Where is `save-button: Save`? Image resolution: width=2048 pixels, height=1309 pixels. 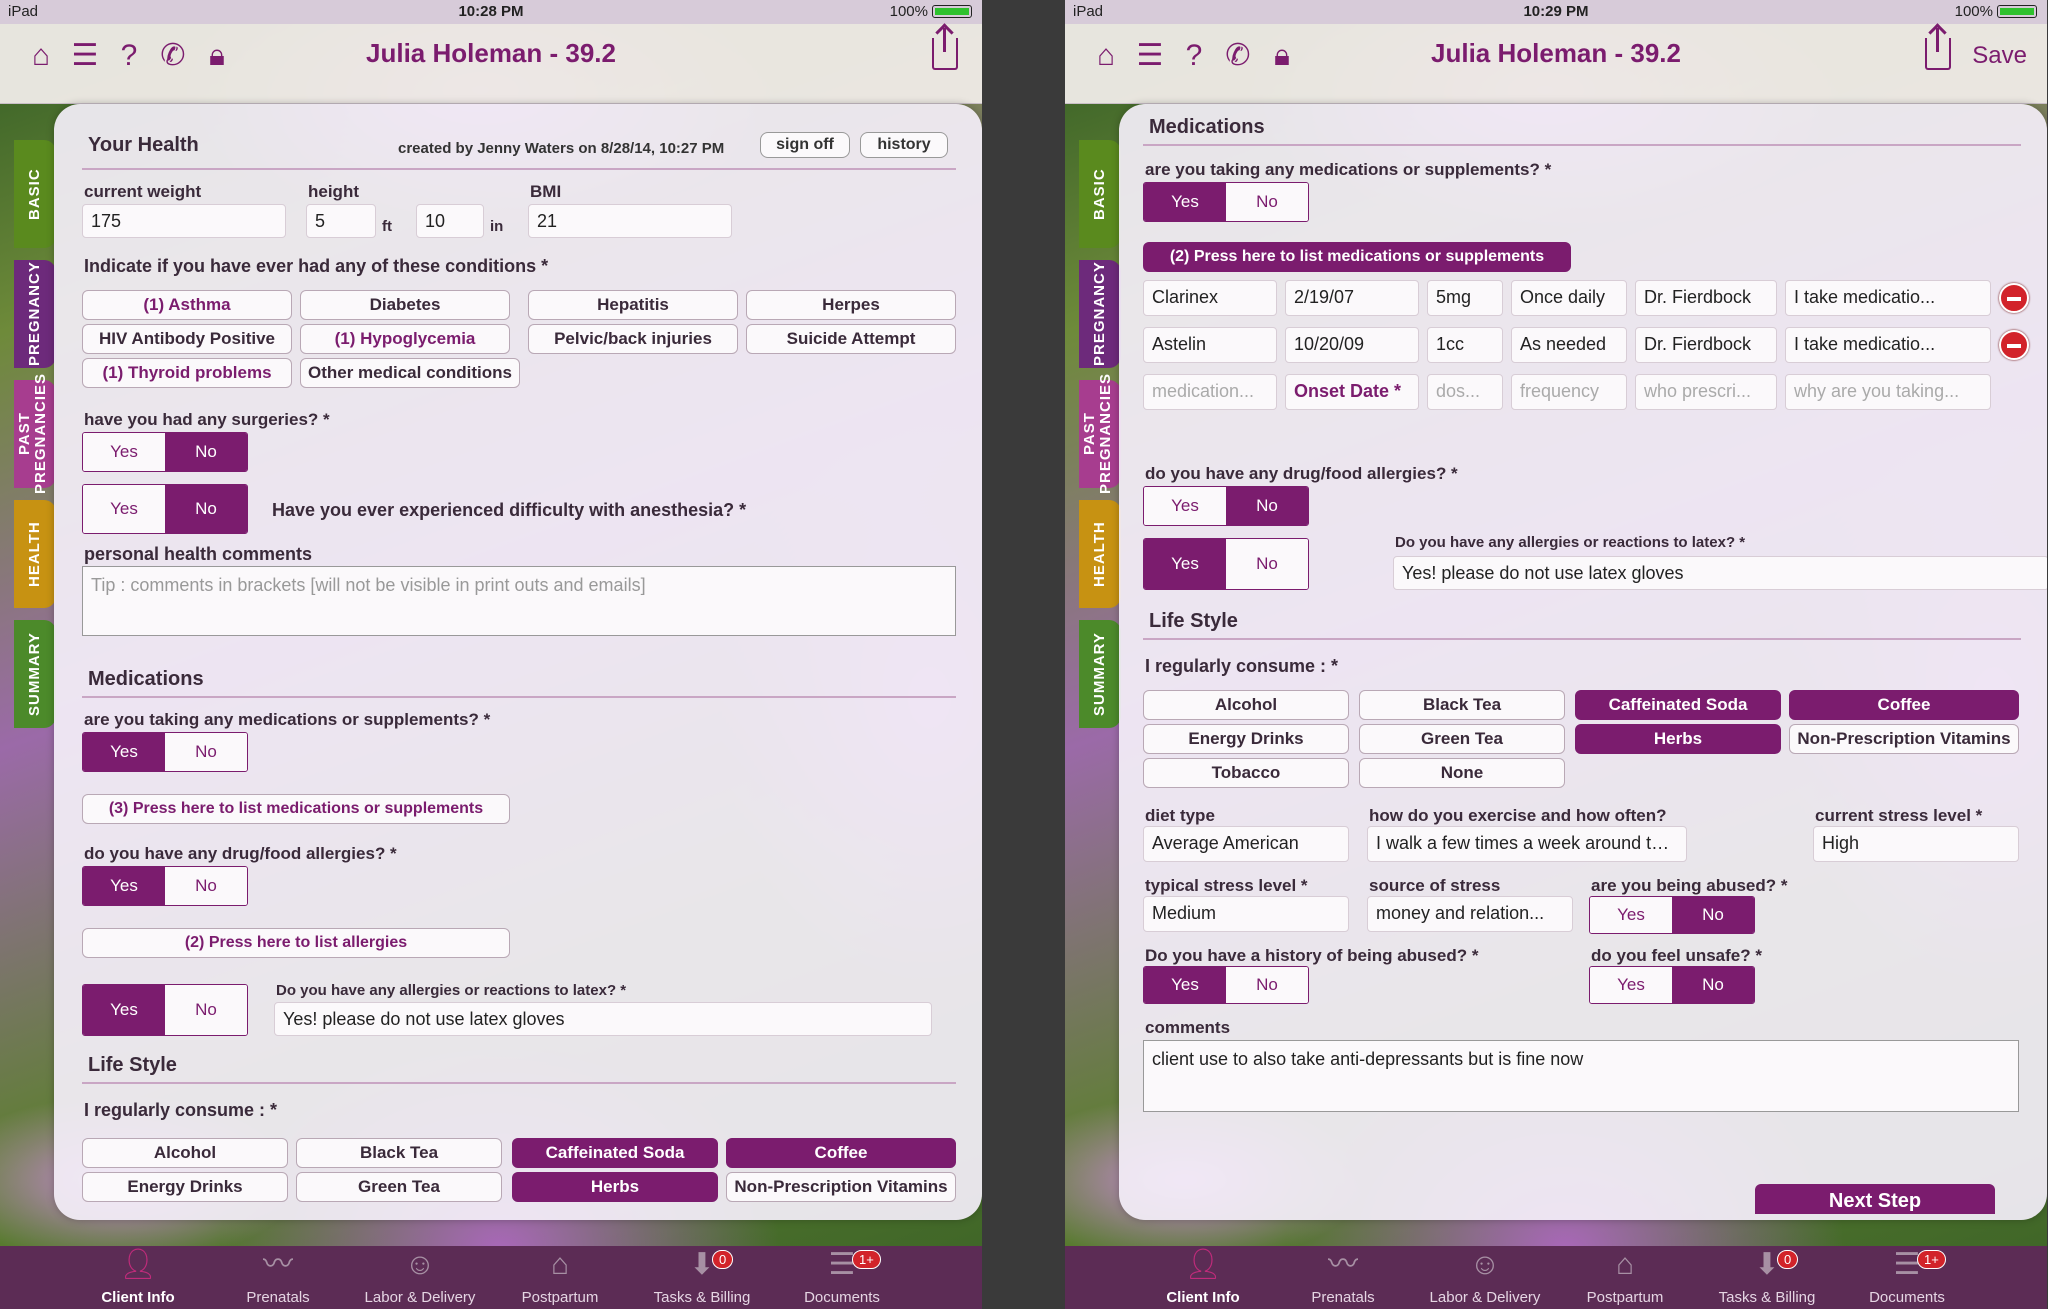 save-button: Save is located at coordinates (1999, 56).